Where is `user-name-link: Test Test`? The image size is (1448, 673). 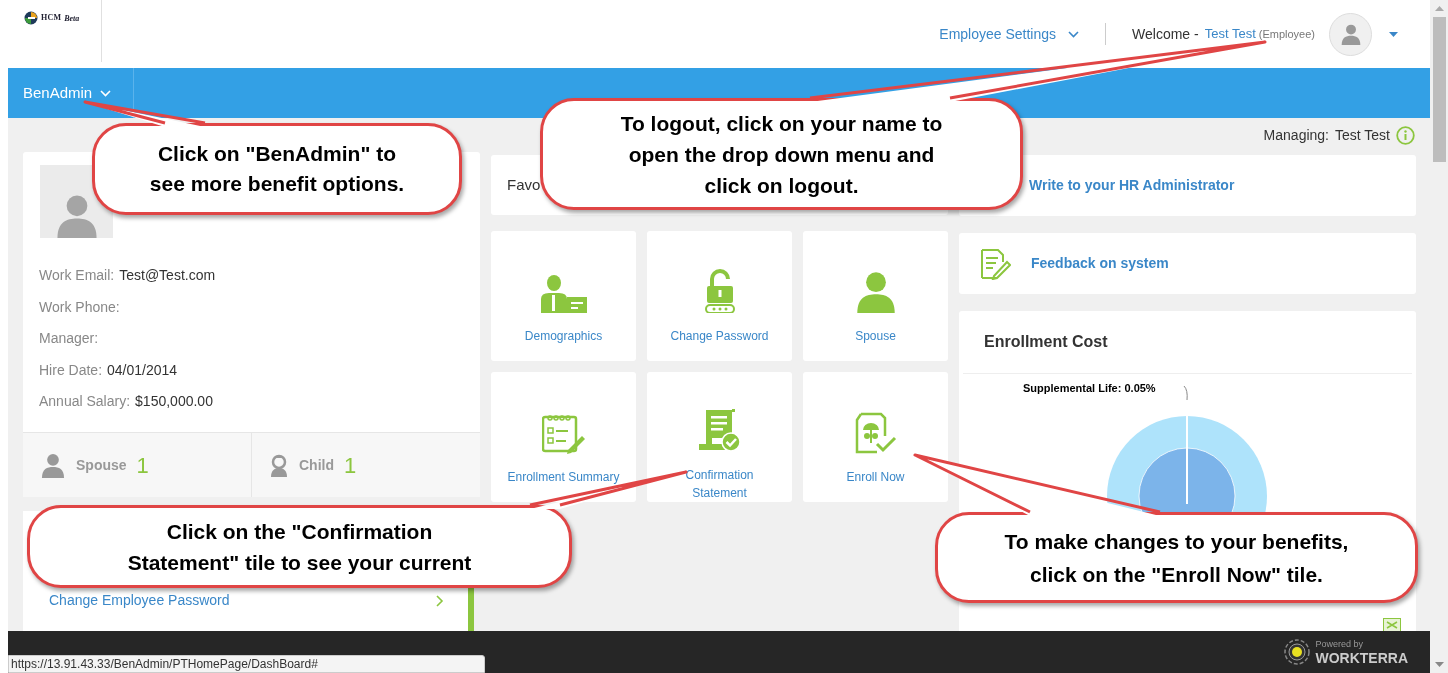 user-name-link: Test Test is located at coordinates (1230, 34).